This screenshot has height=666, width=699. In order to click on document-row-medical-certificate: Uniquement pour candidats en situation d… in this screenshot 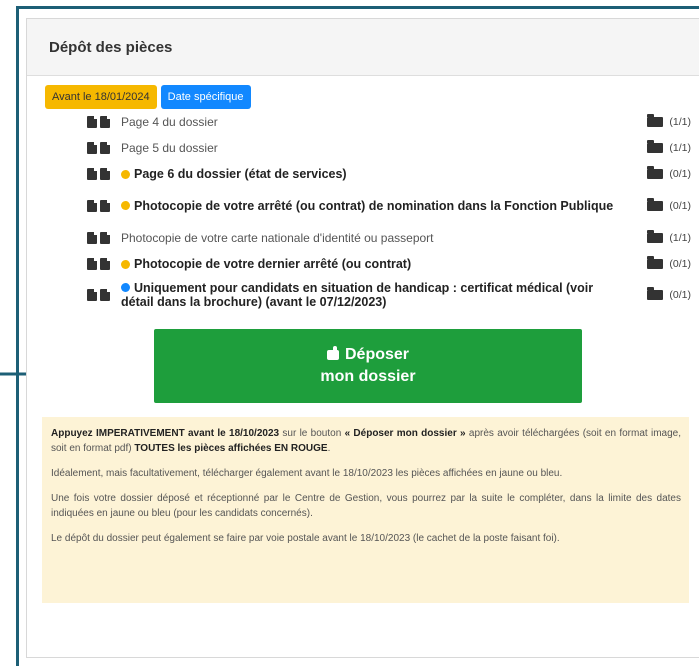, I will do `click(389, 295)`.